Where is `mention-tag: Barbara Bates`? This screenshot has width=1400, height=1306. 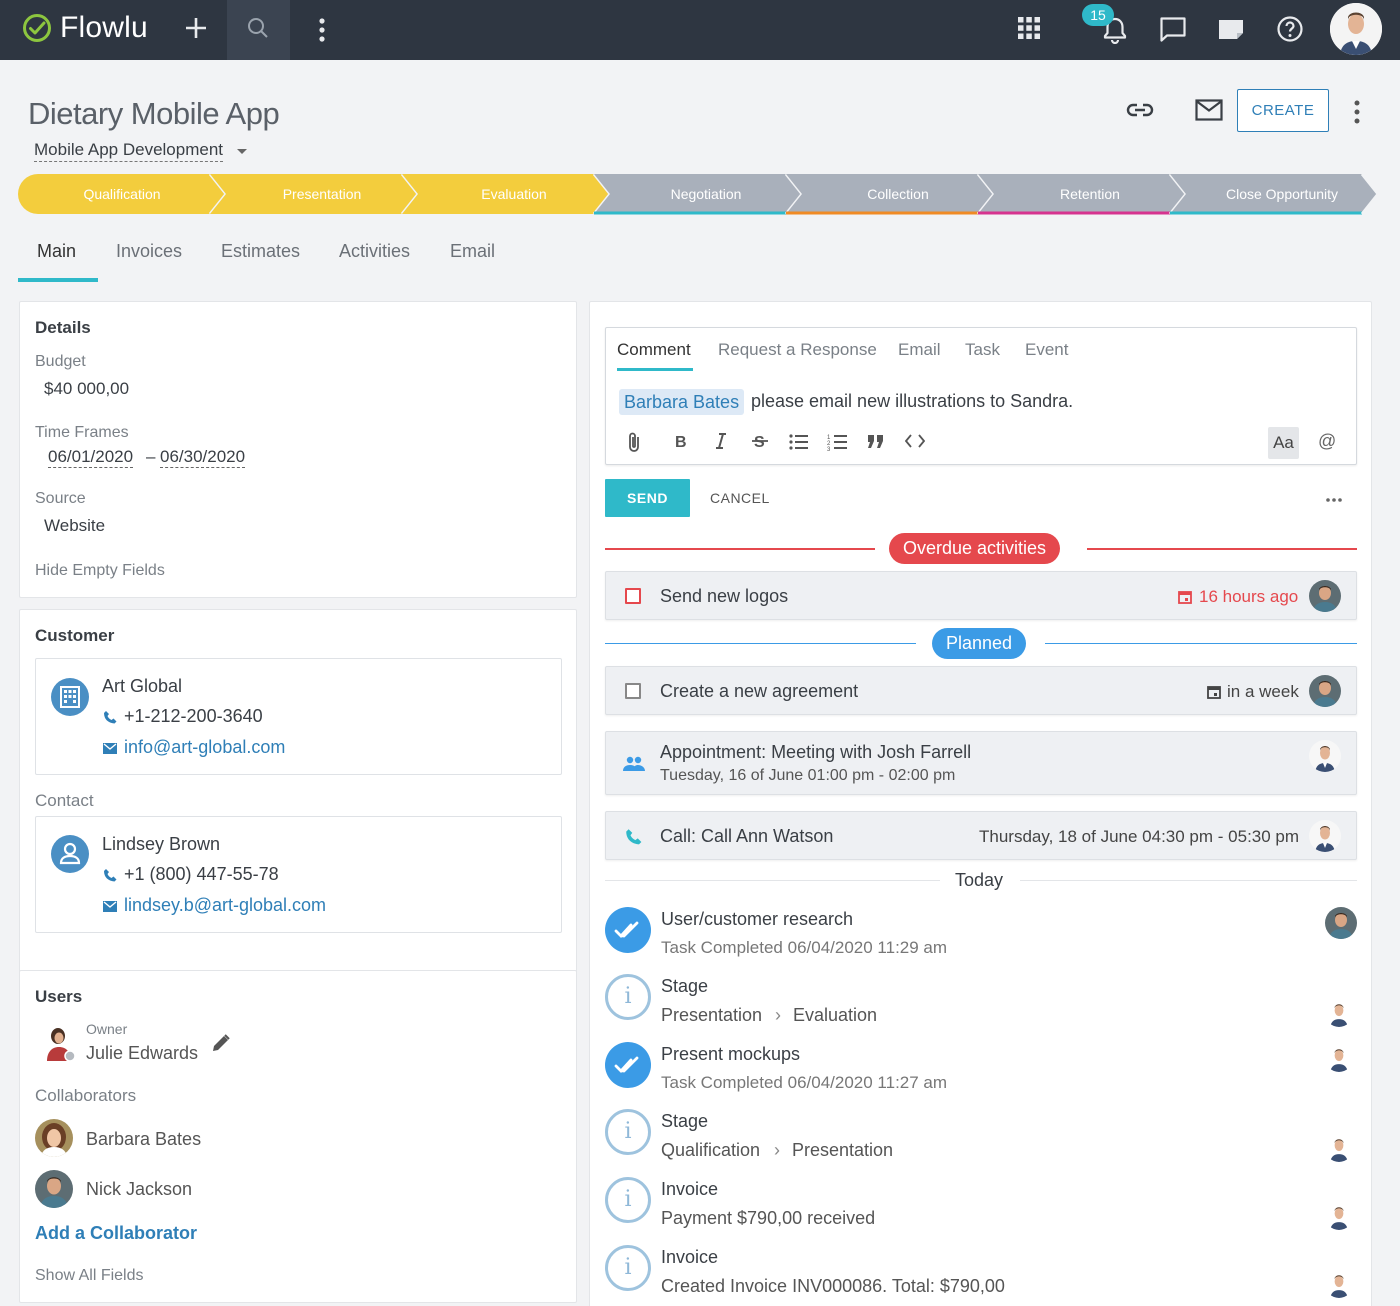 mention-tag: Barbara Bates is located at coordinates (682, 402).